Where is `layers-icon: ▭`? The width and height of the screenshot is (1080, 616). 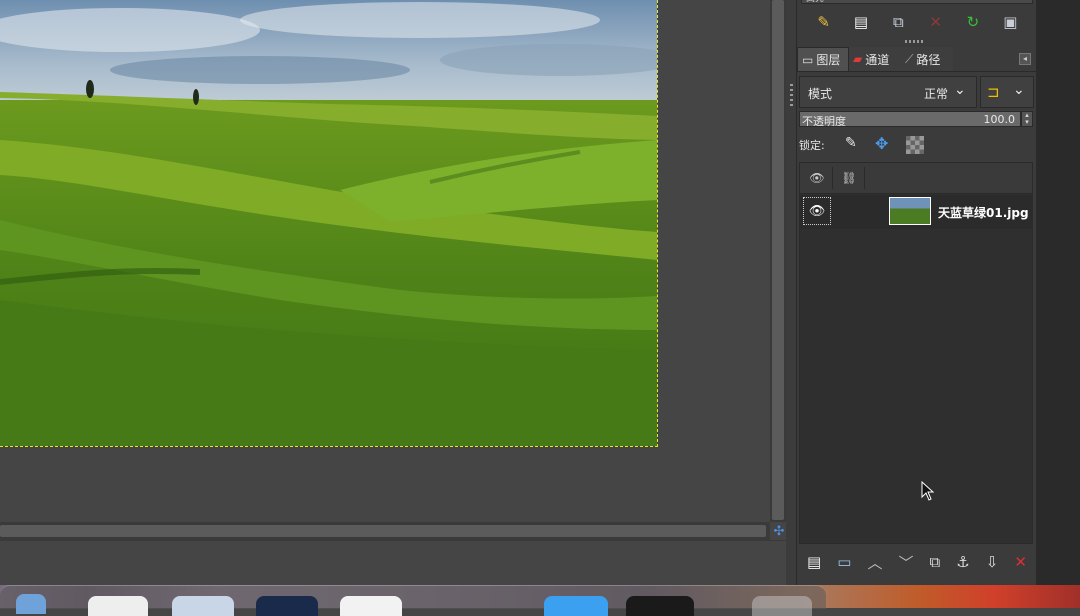
layers-icon: ▭ is located at coordinates (808, 59).